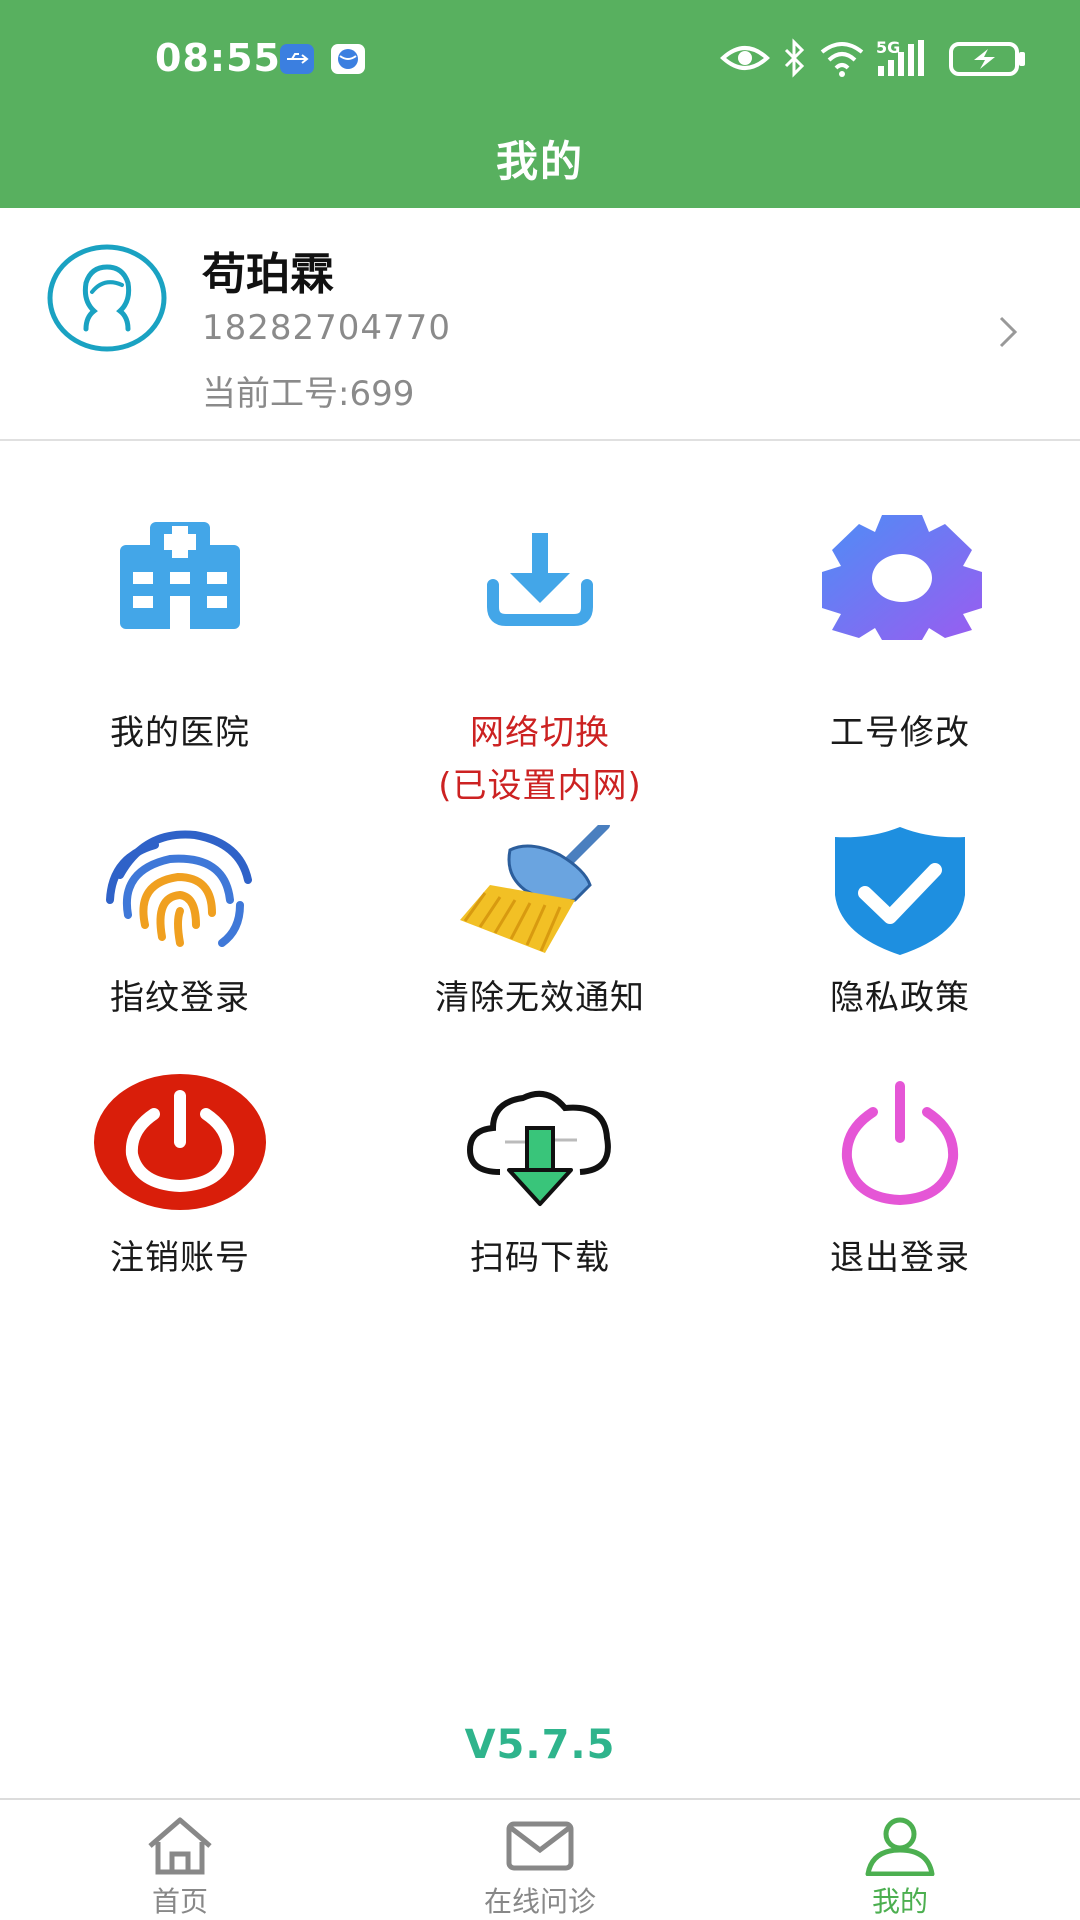 The height and width of the screenshot is (1920, 1080). What do you see at coordinates (535, 889) in the screenshot?
I see `broom-icon` at bounding box center [535, 889].